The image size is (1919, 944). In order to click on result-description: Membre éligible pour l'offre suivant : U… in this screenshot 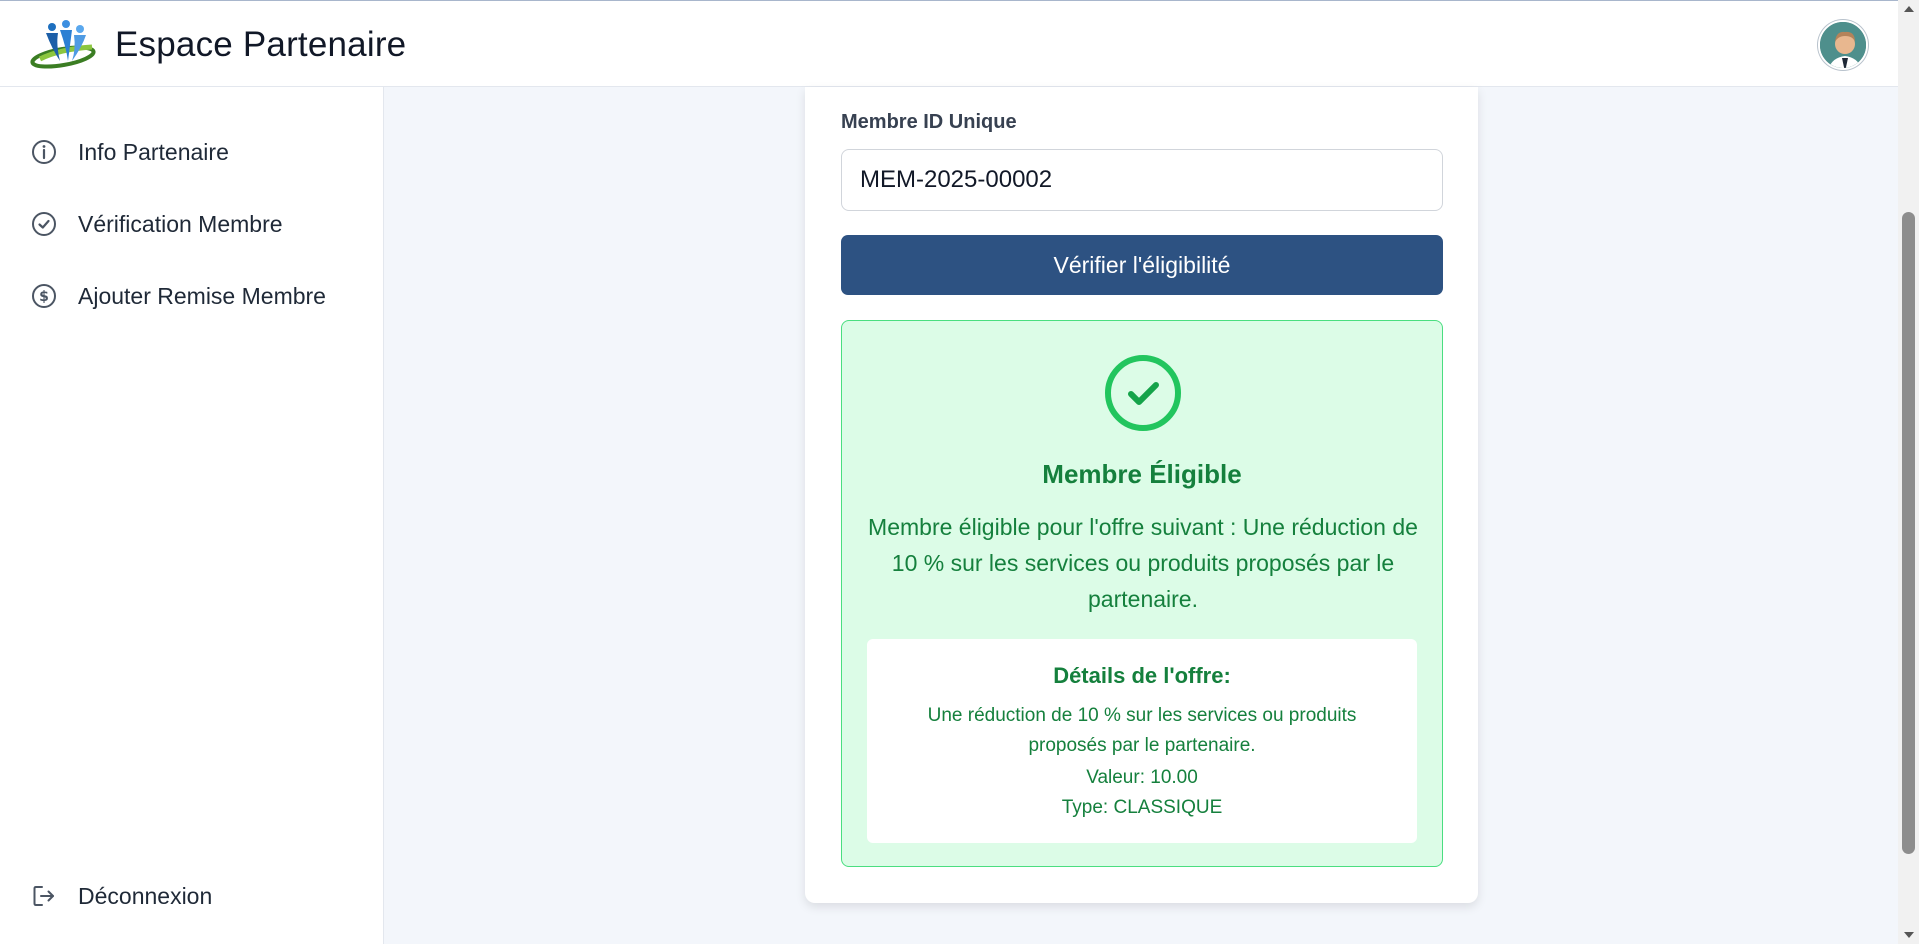, I will do `click(1143, 563)`.